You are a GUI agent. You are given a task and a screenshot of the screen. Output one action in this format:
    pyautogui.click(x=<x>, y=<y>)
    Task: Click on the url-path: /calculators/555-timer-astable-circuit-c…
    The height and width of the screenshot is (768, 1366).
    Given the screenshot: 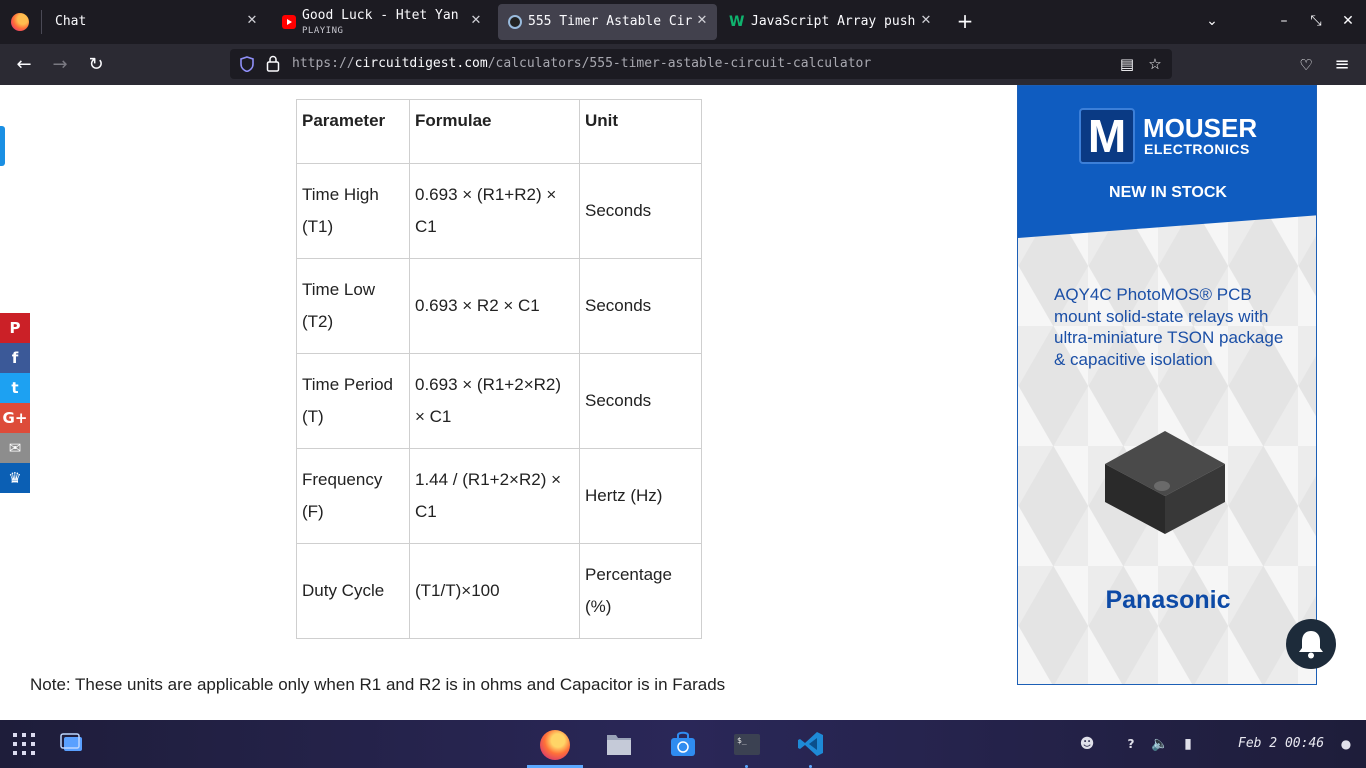 What is the action you would take?
    pyautogui.click(x=679, y=63)
    